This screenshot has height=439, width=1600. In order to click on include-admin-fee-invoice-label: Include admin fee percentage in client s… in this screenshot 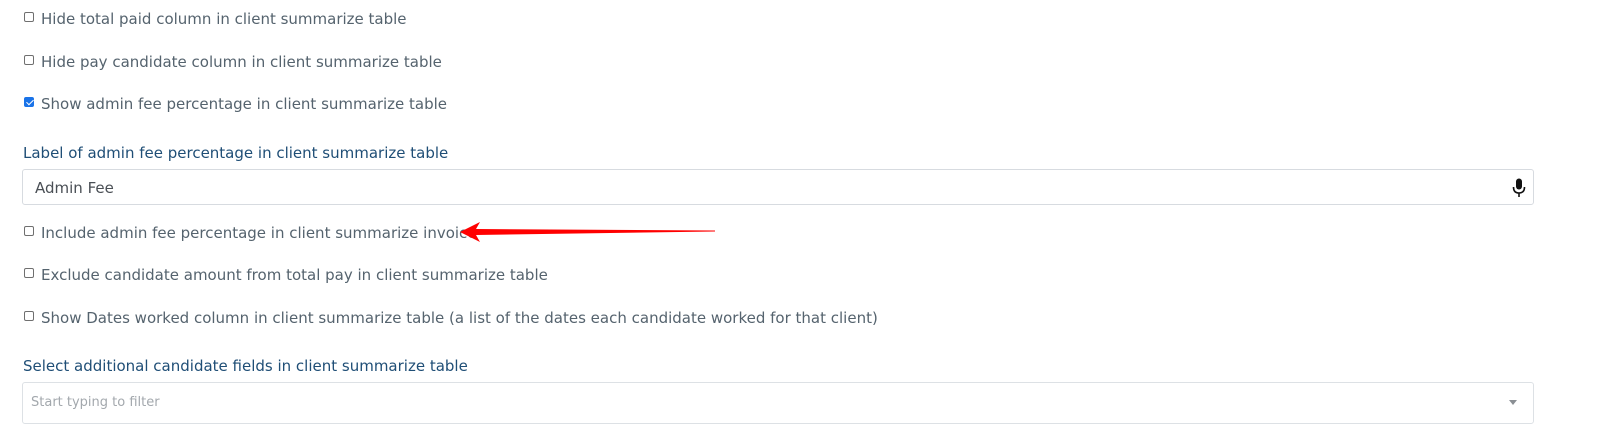, I will do `click(259, 233)`.